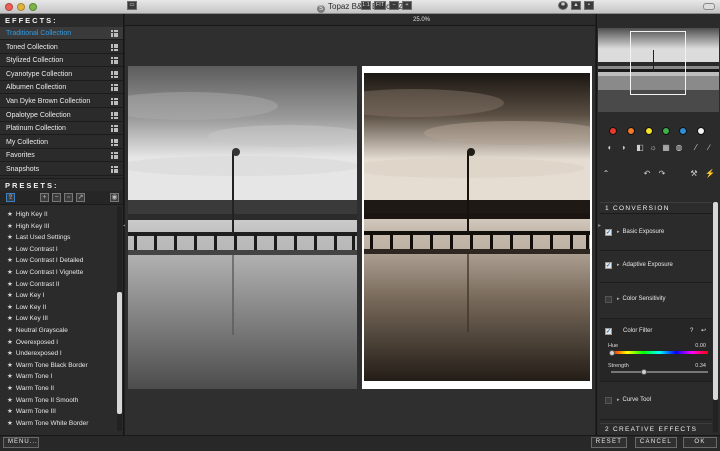 The width and height of the screenshot is (720, 451). Describe the element at coordinates (58, 412) in the screenshot. I see `preset-item: ★ Warm Tone III` at that location.